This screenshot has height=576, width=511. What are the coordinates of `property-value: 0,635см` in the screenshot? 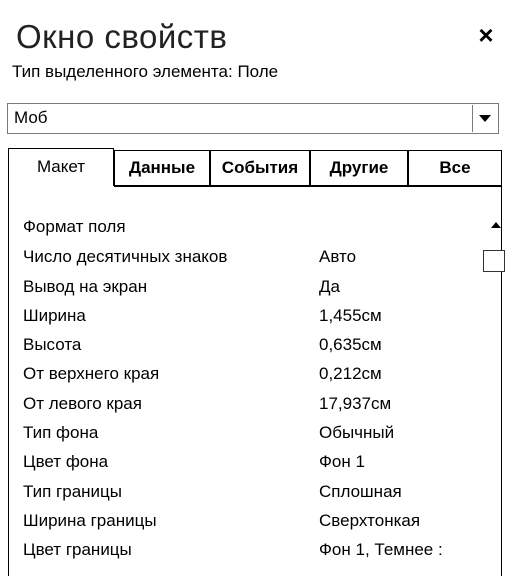 It's located at (407, 345).